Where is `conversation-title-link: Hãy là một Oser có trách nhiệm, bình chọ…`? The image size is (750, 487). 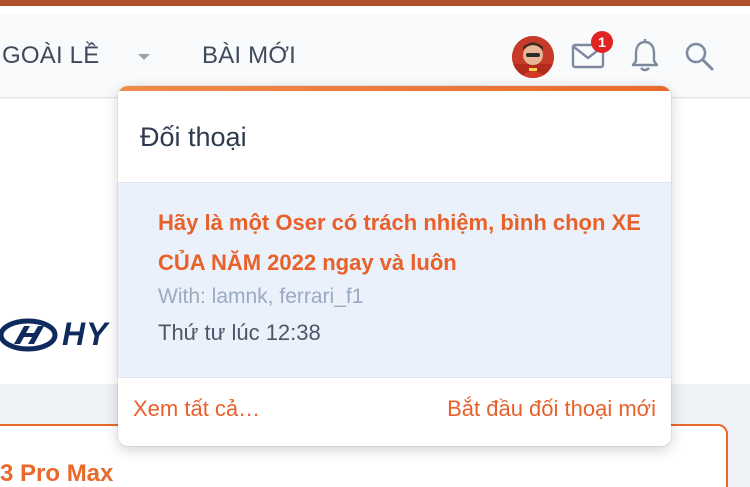 conversation-title-link: Hãy là một Oser có trách nhiệm, bình chọ… is located at coordinates (403, 243).